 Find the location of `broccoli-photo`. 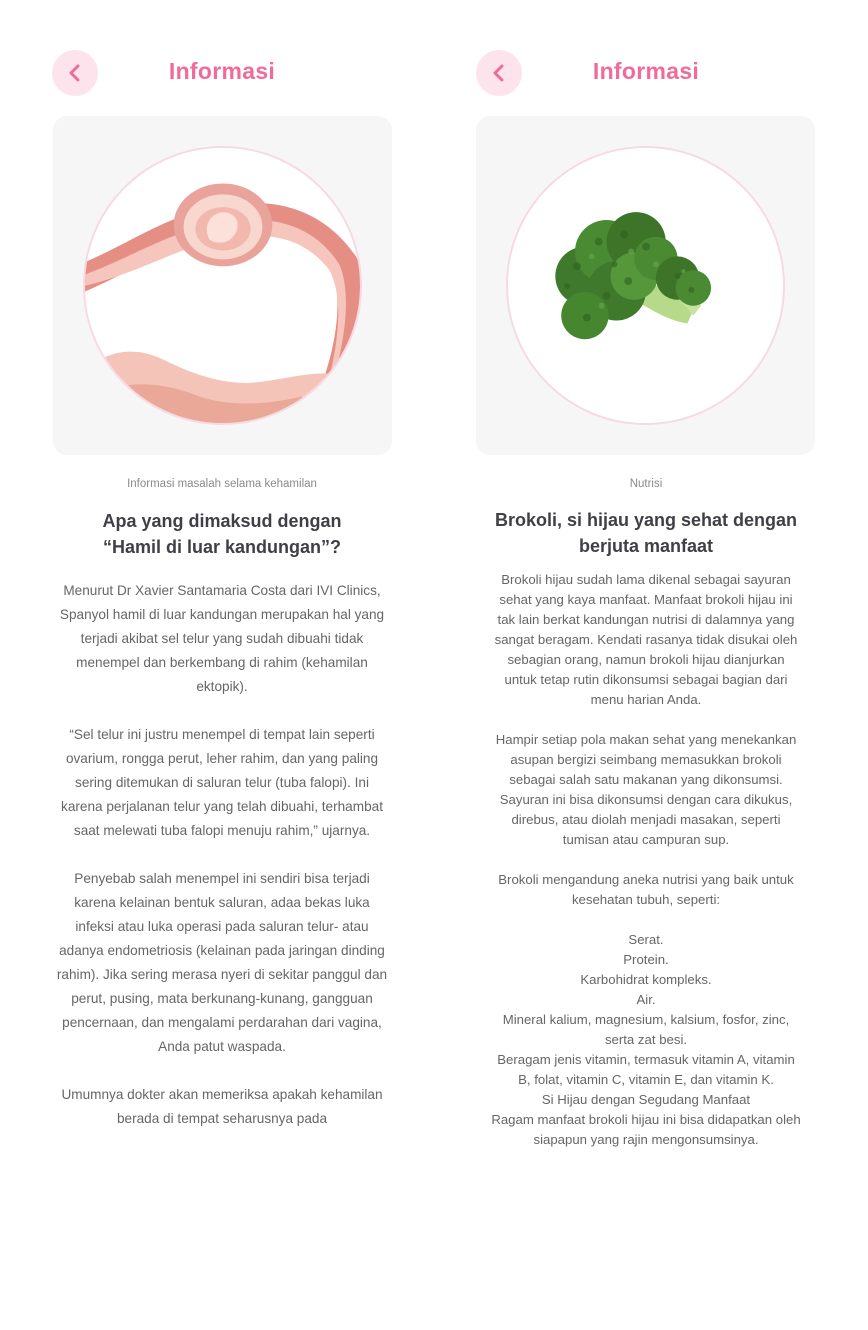

broccoli-photo is located at coordinates (645, 285).